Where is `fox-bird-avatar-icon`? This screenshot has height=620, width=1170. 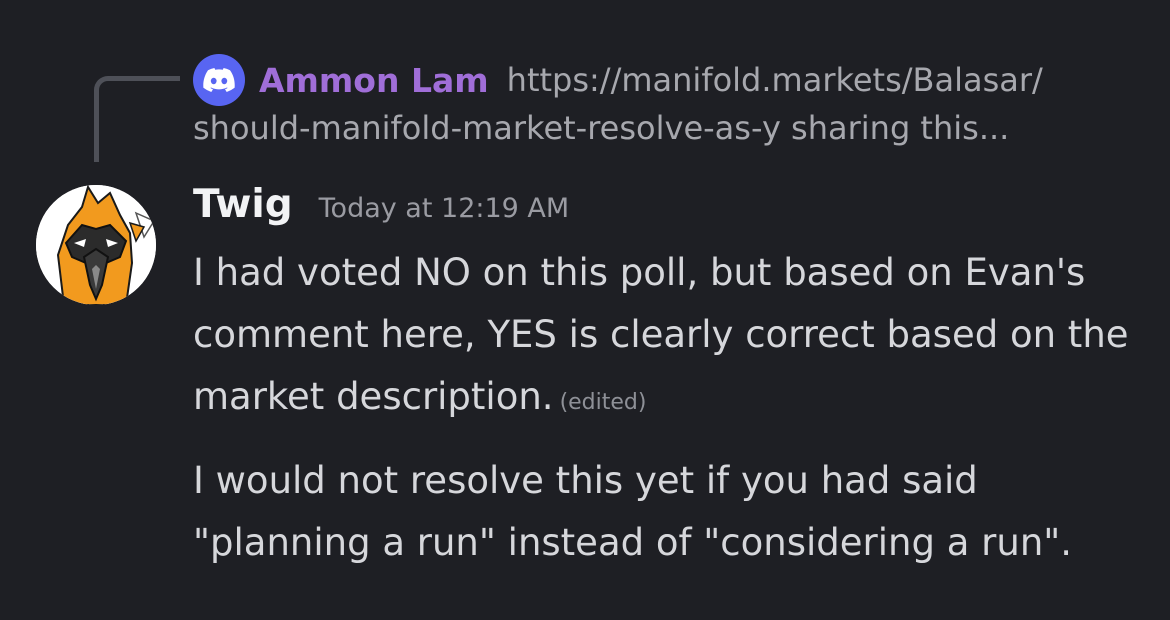 fox-bird-avatar-icon is located at coordinates (96, 245).